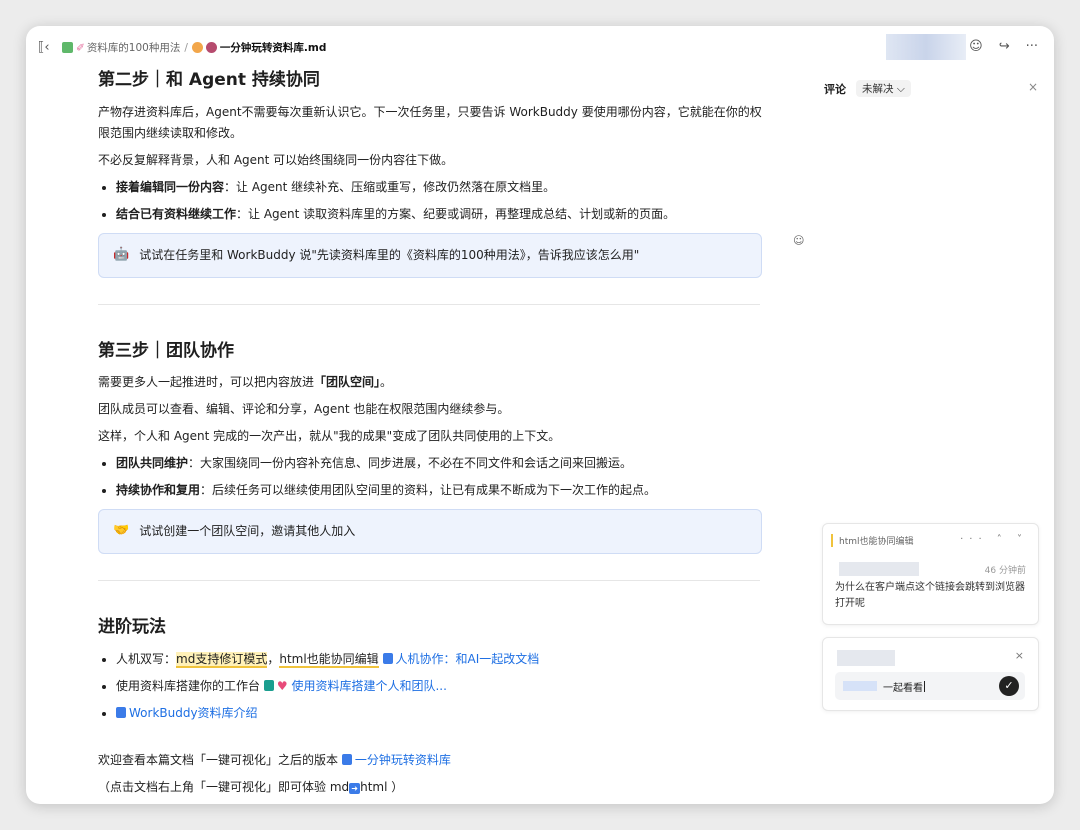  Describe the element at coordinates (80, 47) in the screenshot. I see `brush-icon: ✐` at that location.